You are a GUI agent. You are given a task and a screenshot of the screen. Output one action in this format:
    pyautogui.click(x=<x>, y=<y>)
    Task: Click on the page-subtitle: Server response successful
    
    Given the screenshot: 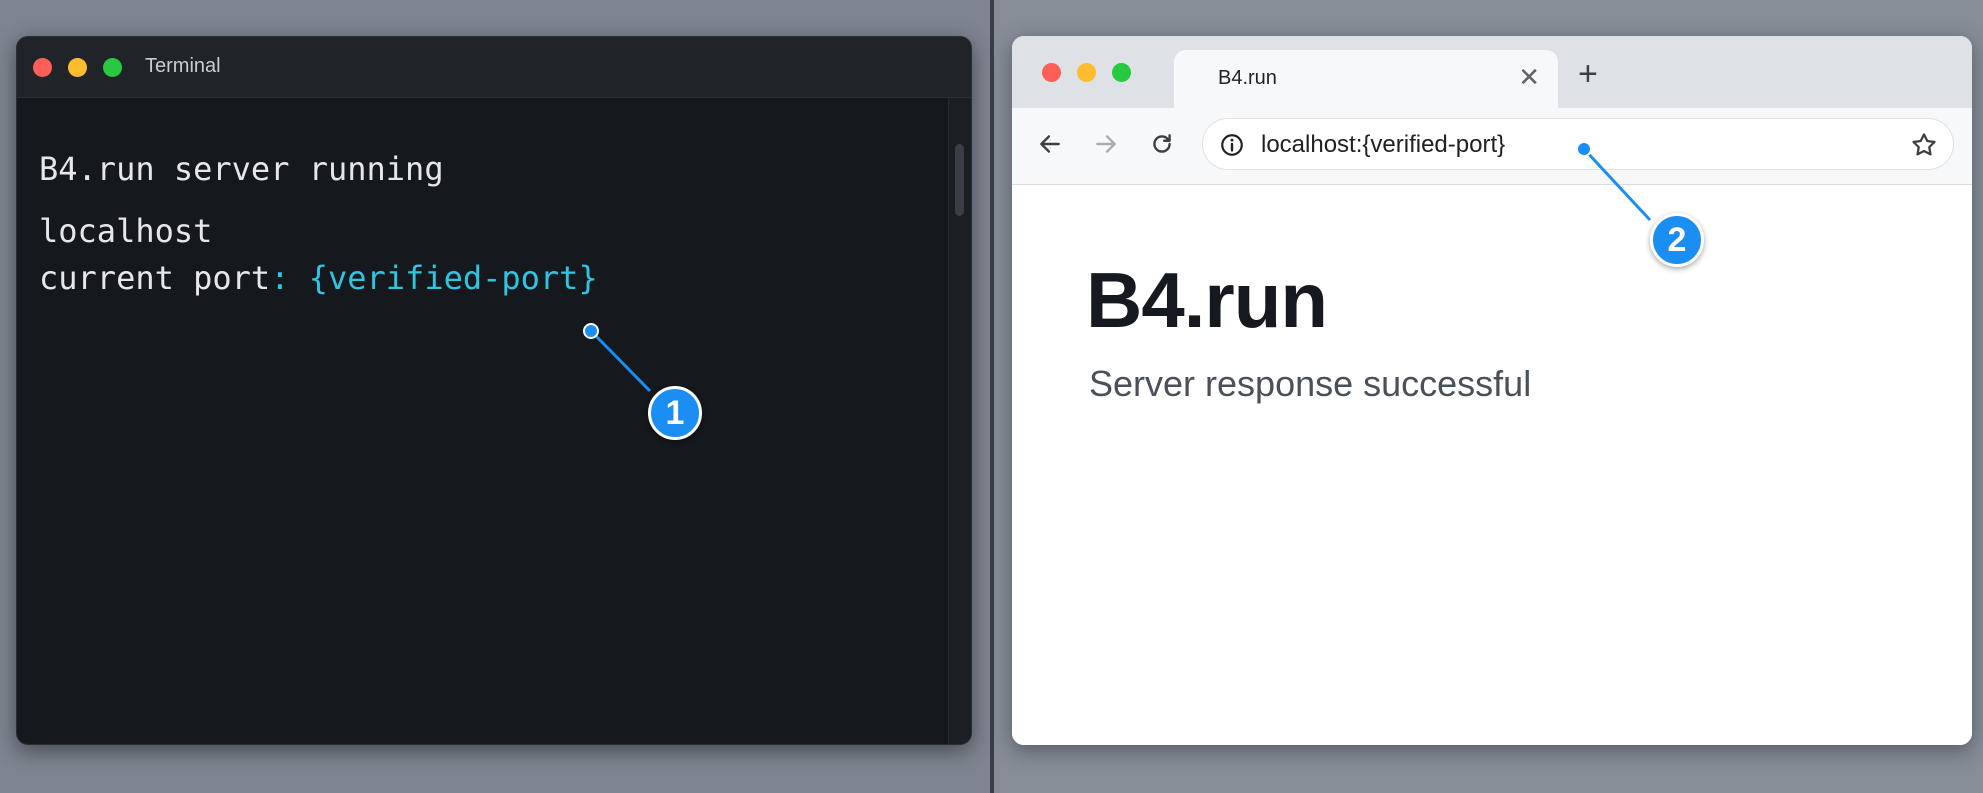 What is the action you would take?
    pyautogui.click(x=1310, y=383)
    